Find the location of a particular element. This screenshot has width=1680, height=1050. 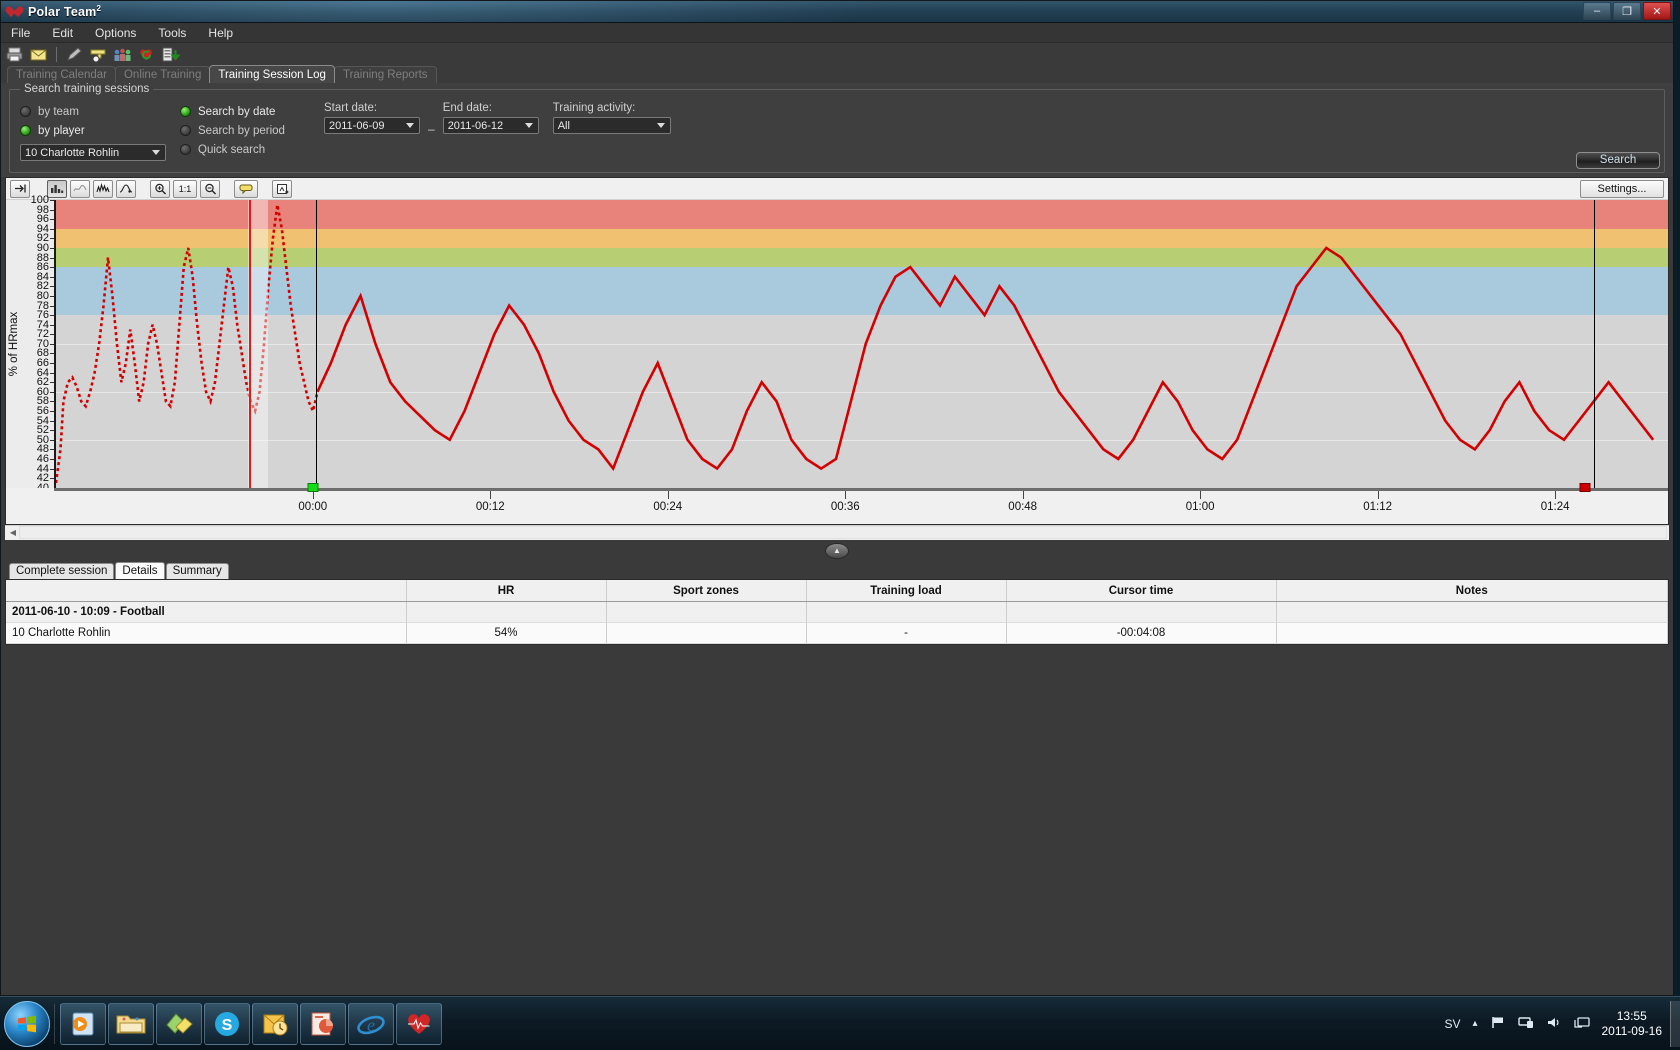

tab-online-training: Online Training is located at coordinates (162, 74).